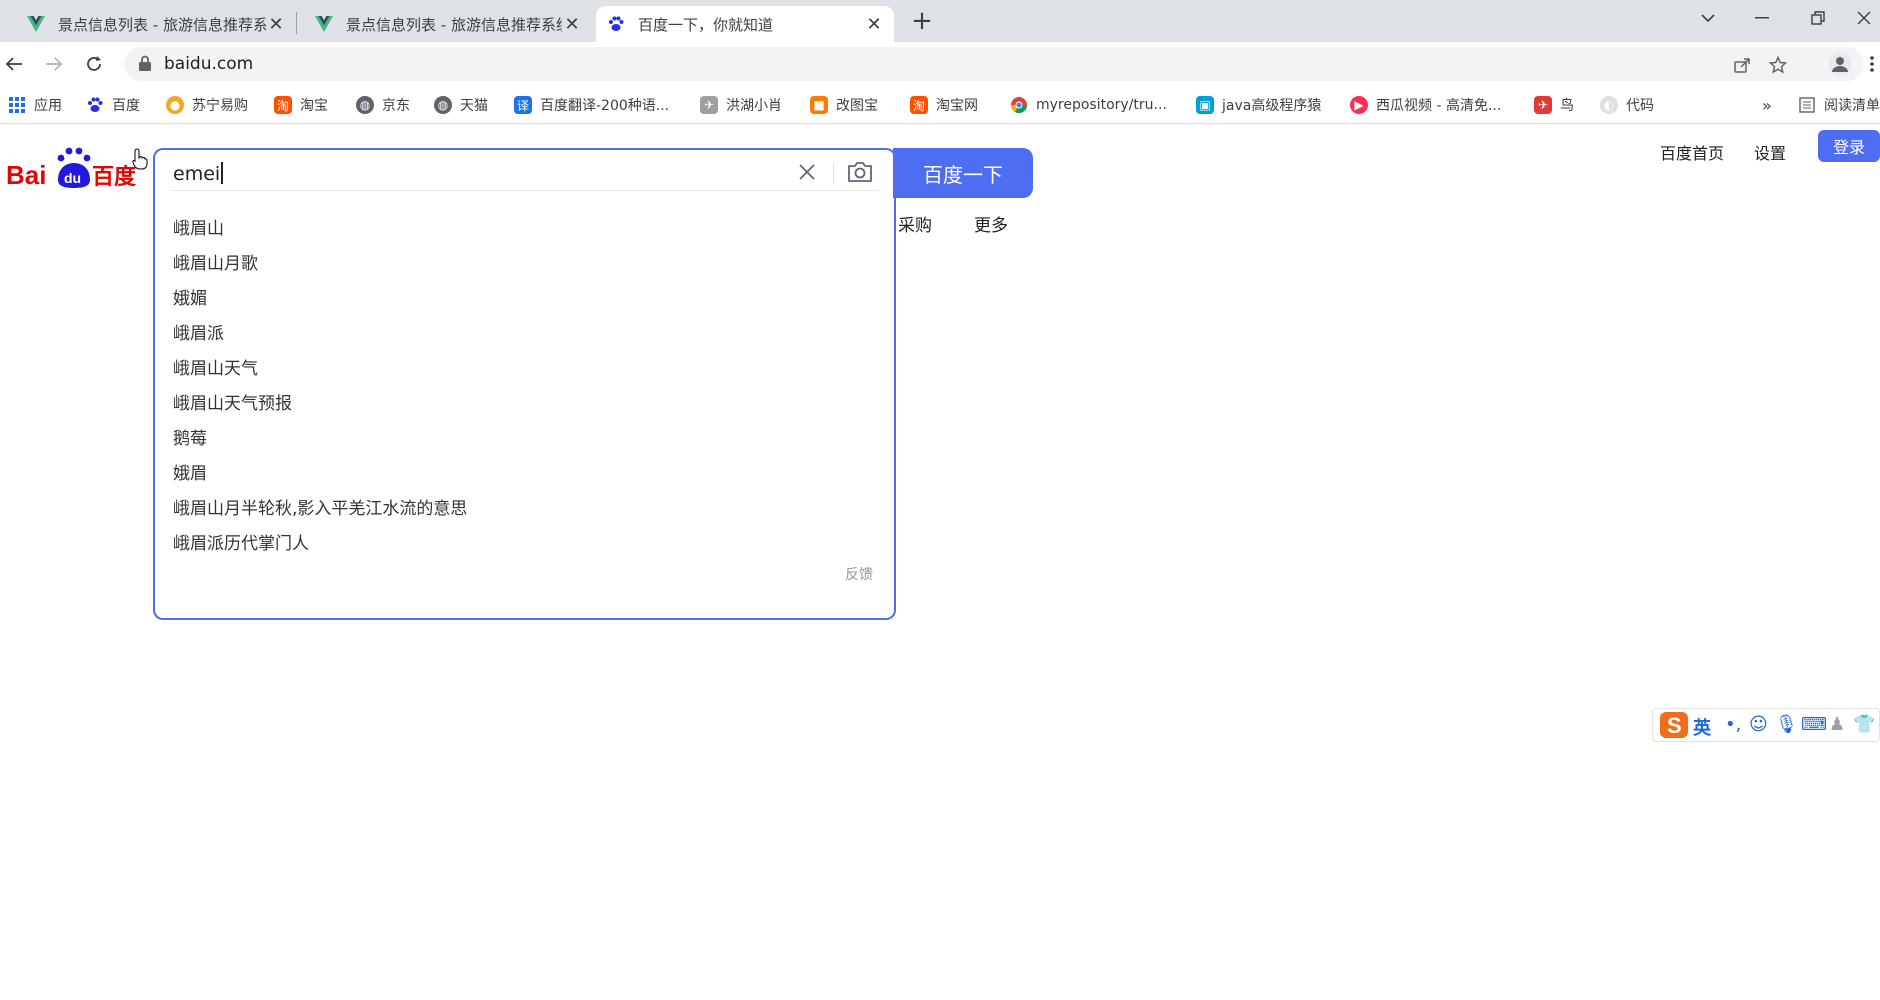  Describe the element at coordinates (232, 401) in the screenshot. I see `suggestion-item: 峨眉山天气预报` at that location.